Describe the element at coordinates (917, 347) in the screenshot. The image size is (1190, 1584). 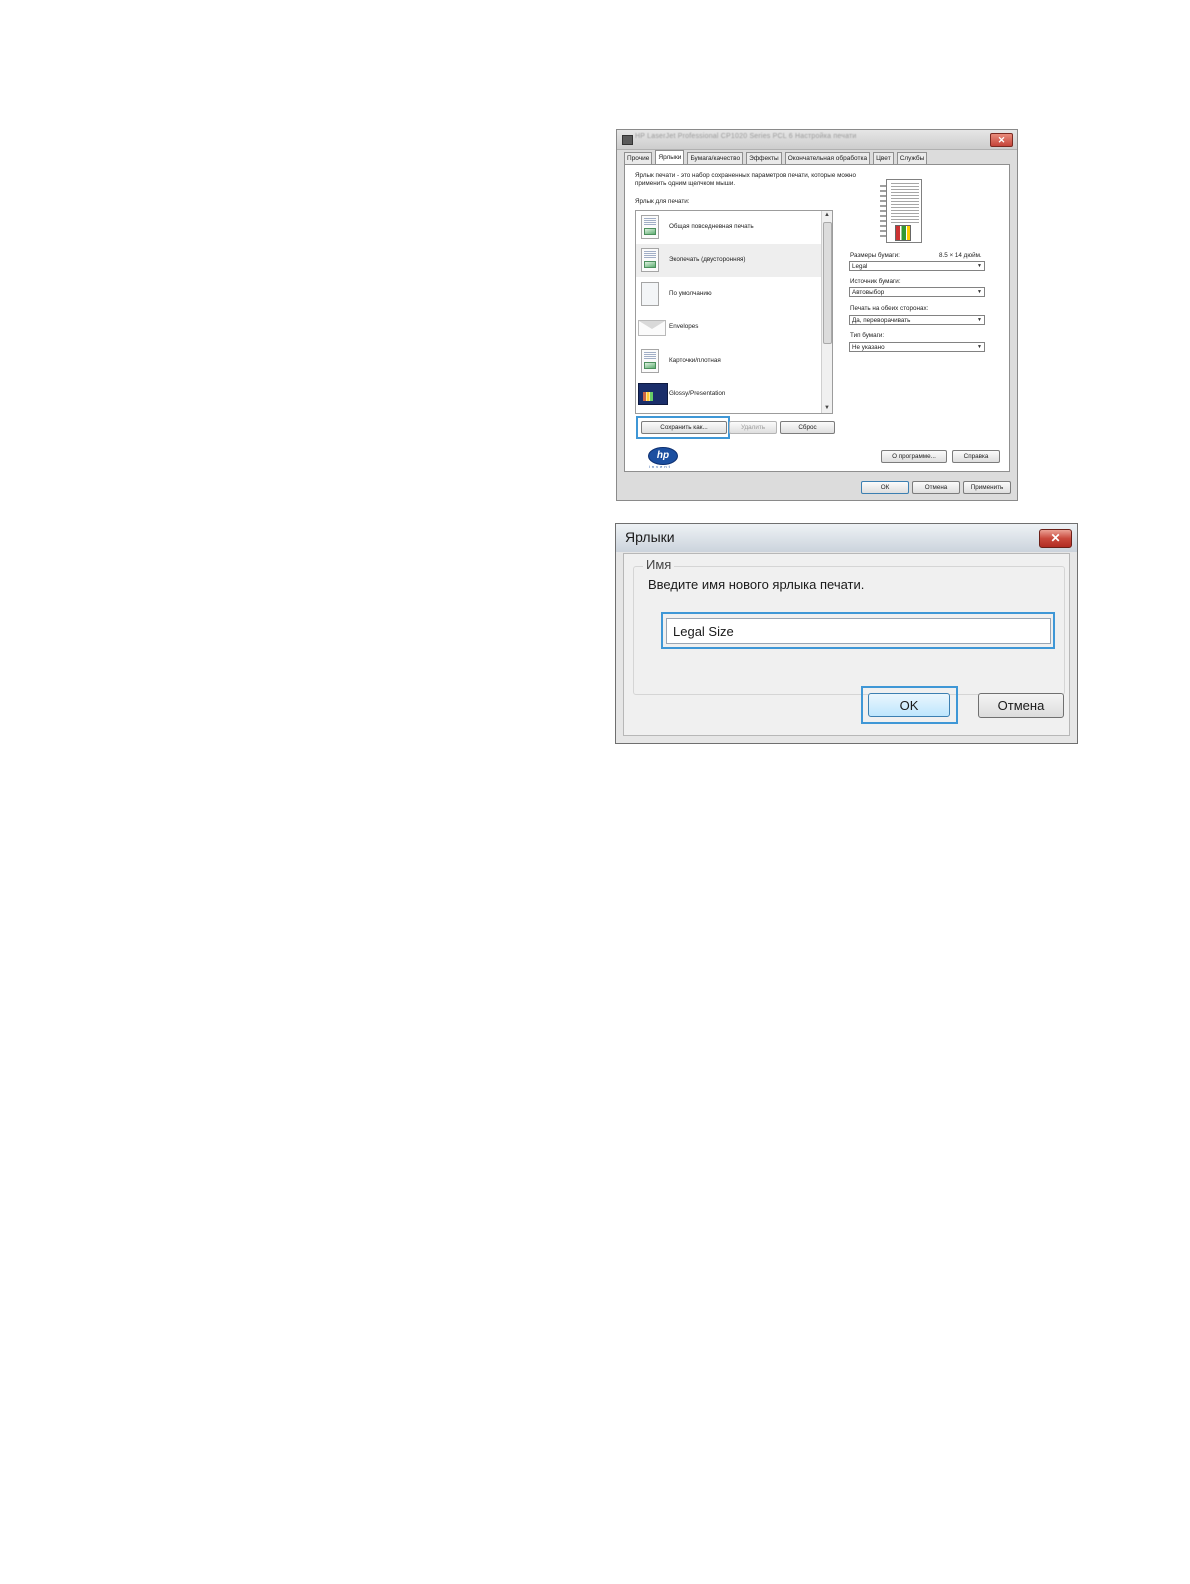
I see `paper-type-select: Не указано ▼` at that location.